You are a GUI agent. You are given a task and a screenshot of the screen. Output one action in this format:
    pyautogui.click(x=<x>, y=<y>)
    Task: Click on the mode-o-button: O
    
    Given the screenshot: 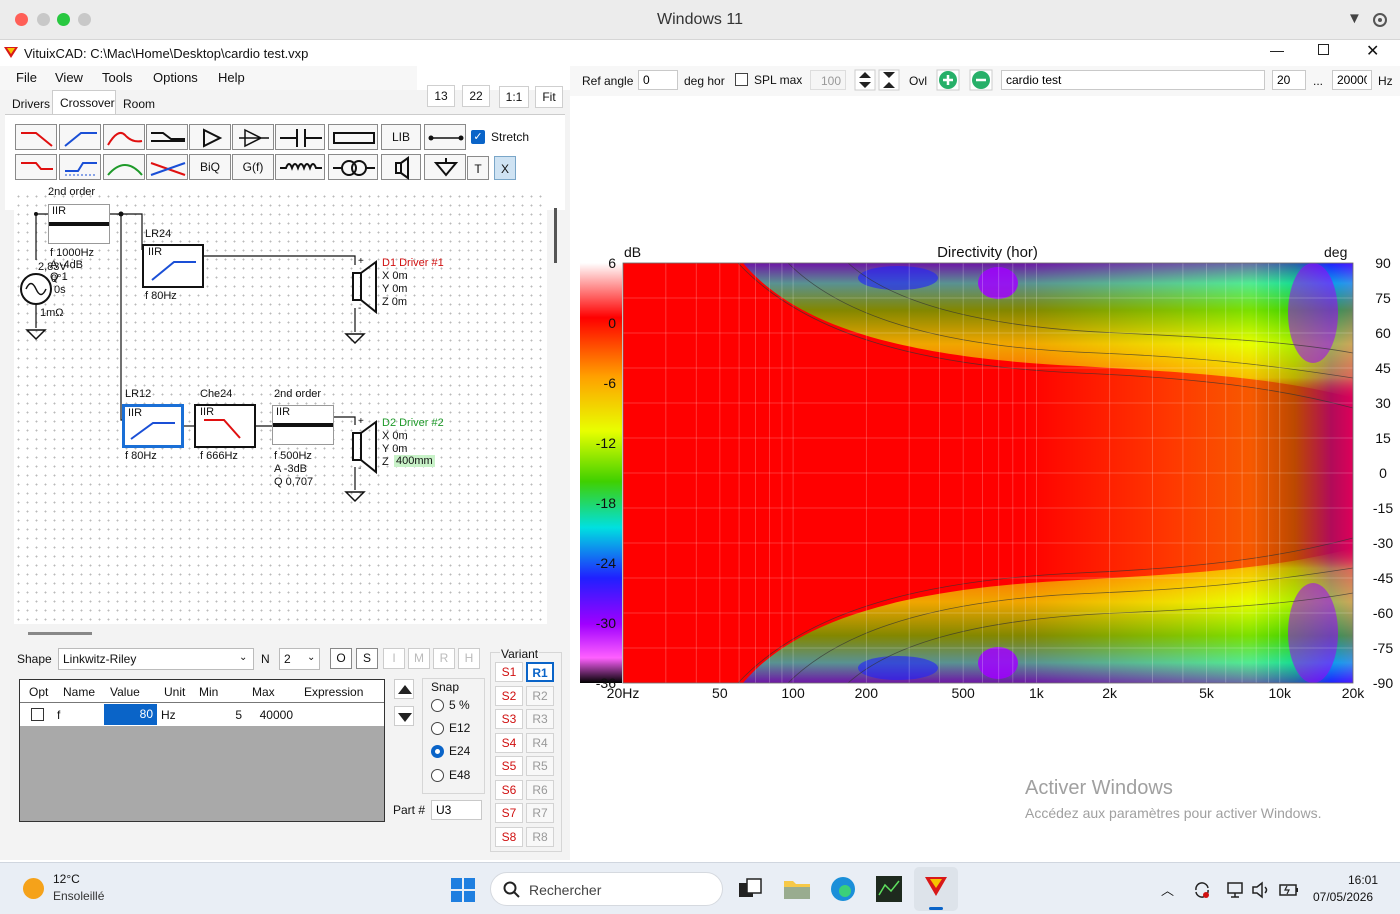 What is the action you would take?
    pyautogui.click(x=341, y=658)
    